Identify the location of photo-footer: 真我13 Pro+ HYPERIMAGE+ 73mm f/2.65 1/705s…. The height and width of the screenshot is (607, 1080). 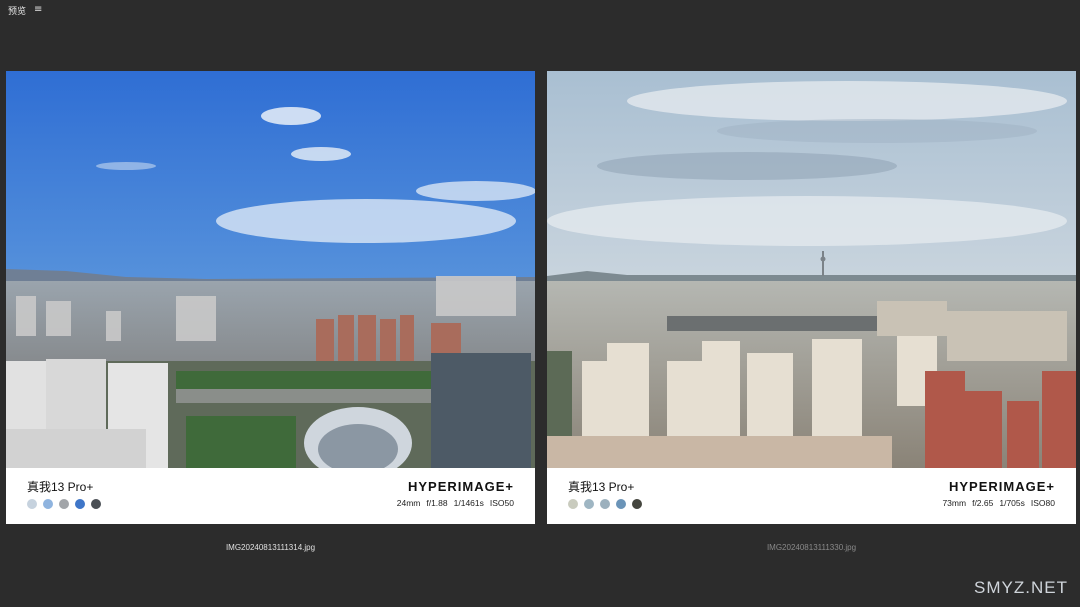
(811, 496).